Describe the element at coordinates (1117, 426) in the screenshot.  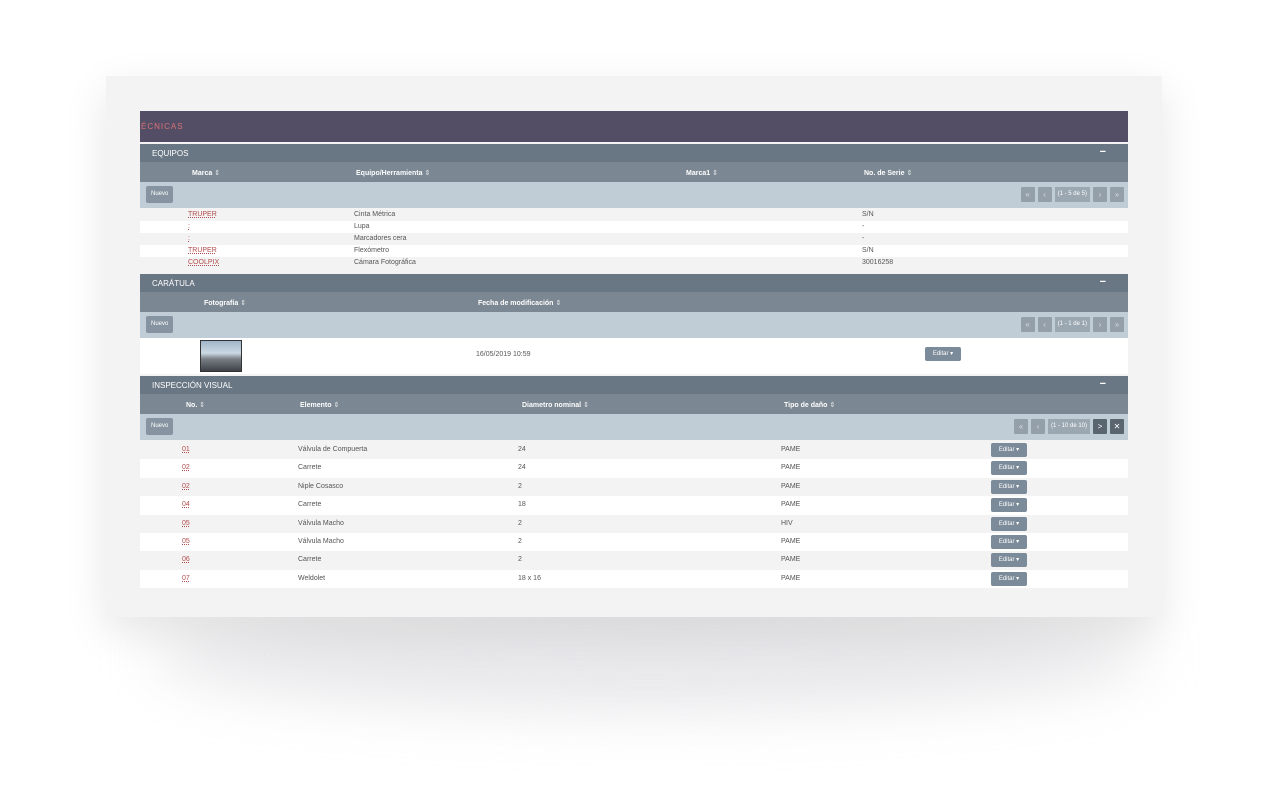
I see `last-page-icon: ✕` at that location.